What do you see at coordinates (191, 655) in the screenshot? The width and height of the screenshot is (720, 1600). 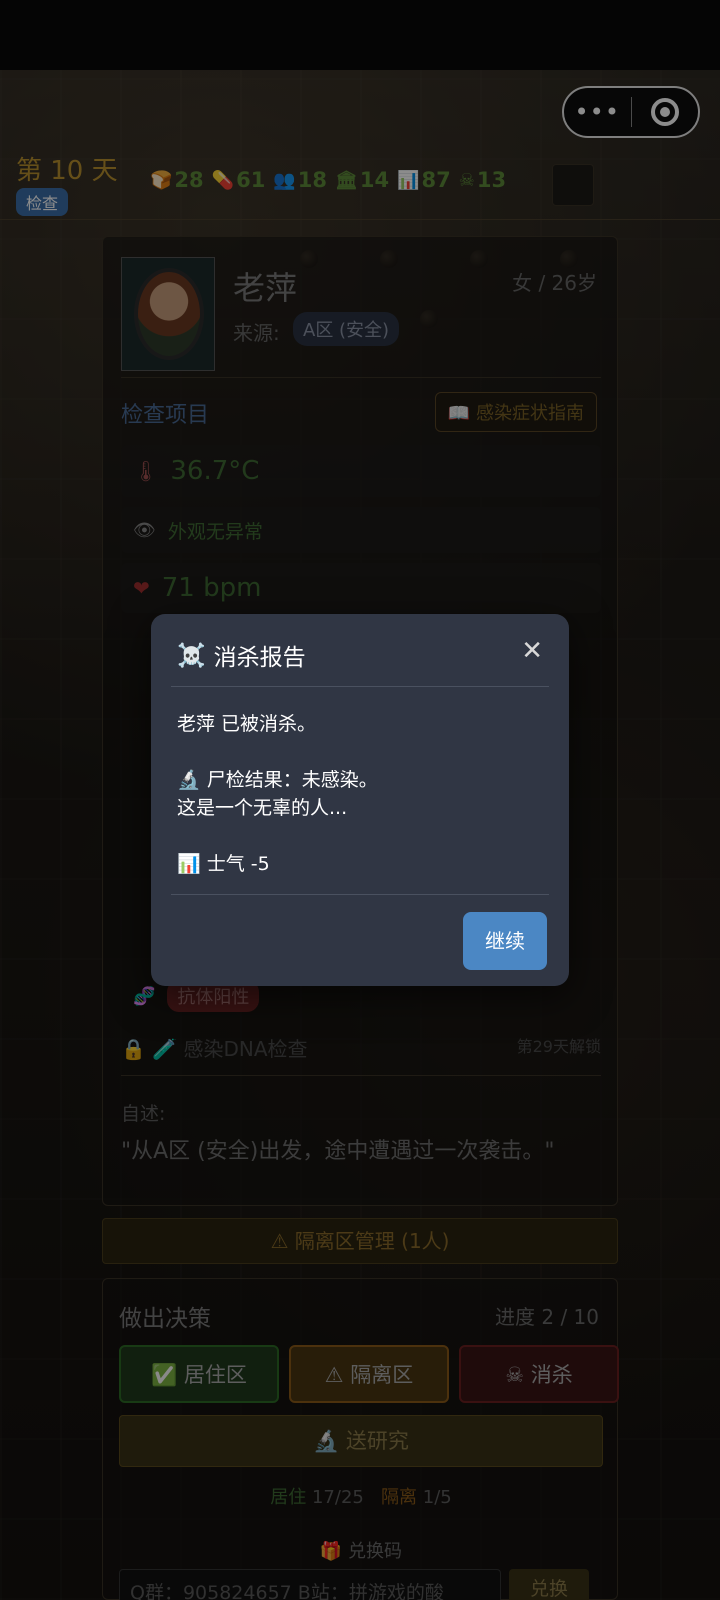 I see `skull-crossbones-icon: ☠️` at bounding box center [191, 655].